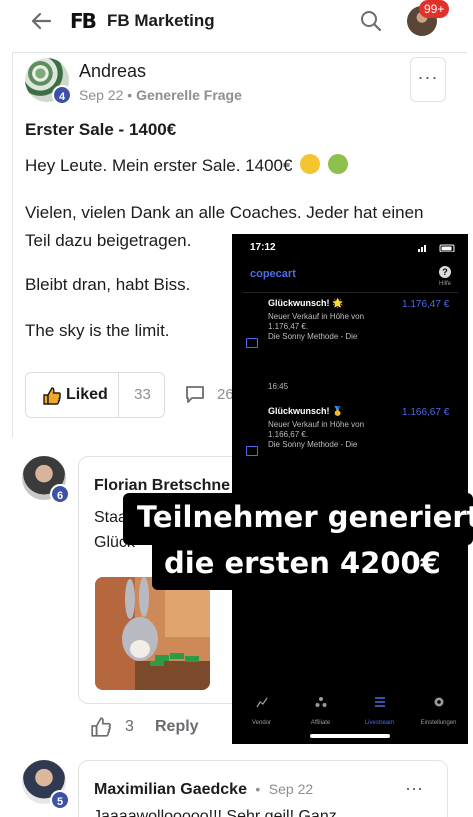  I want to click on level-badge: 5, so click(60, 800).